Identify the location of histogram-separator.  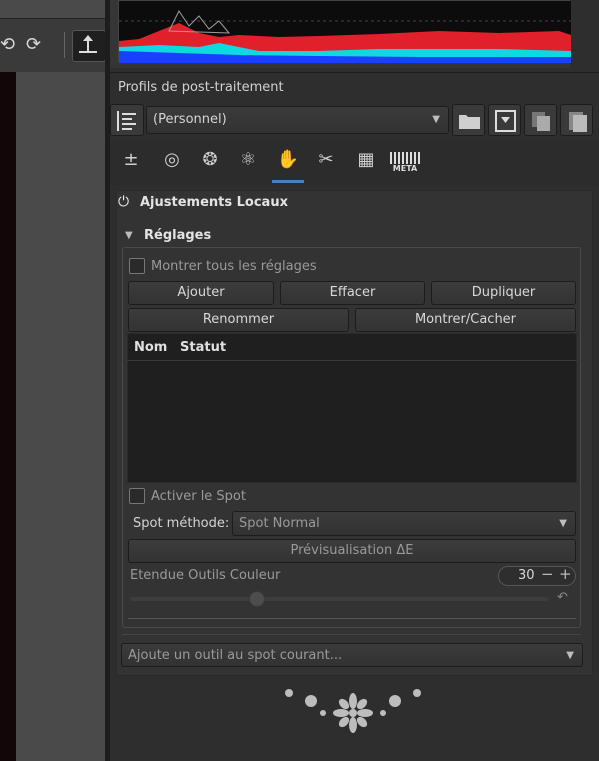
(354, 72).